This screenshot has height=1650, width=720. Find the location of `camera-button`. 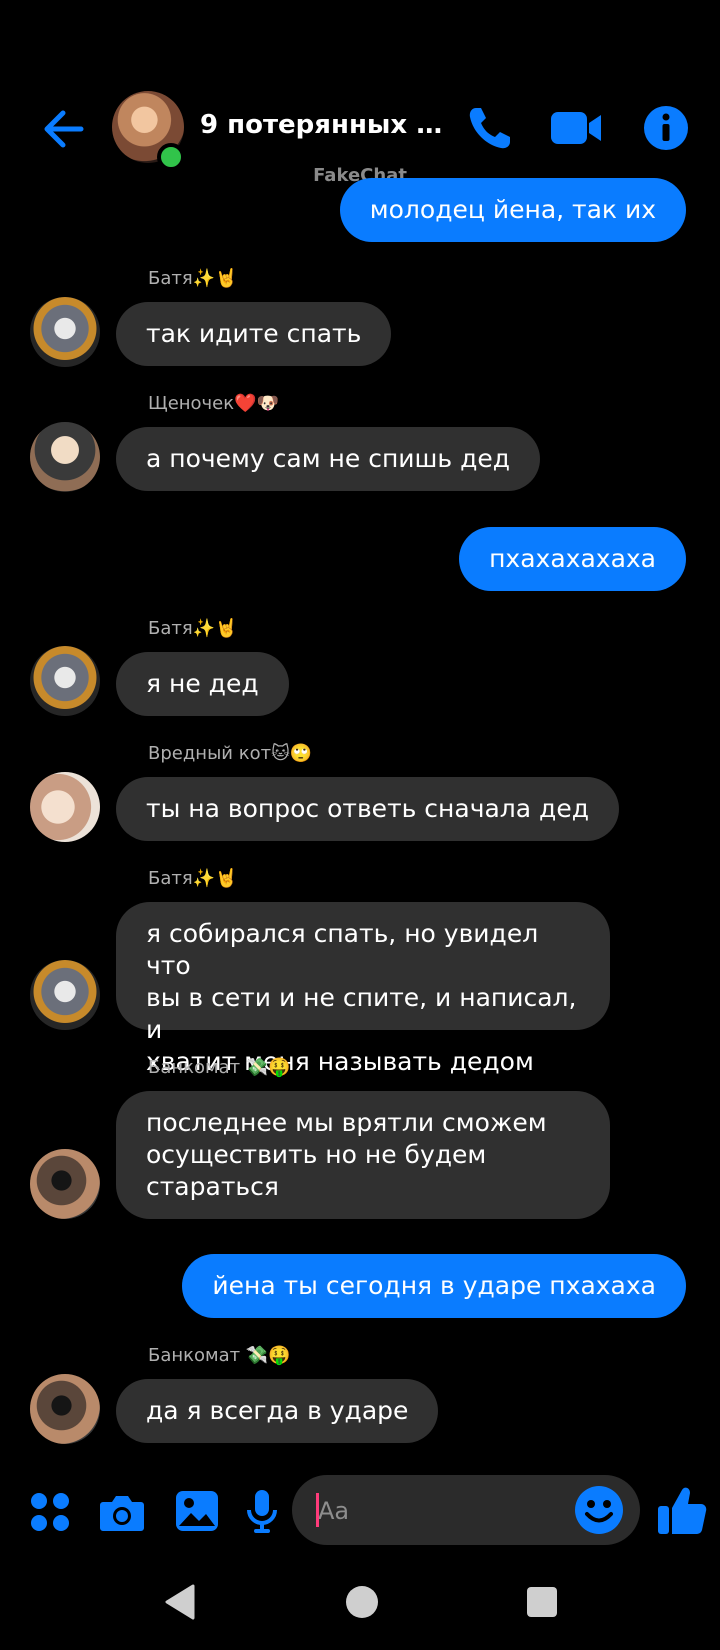

camera-button is located at coordinates (122, 1512).